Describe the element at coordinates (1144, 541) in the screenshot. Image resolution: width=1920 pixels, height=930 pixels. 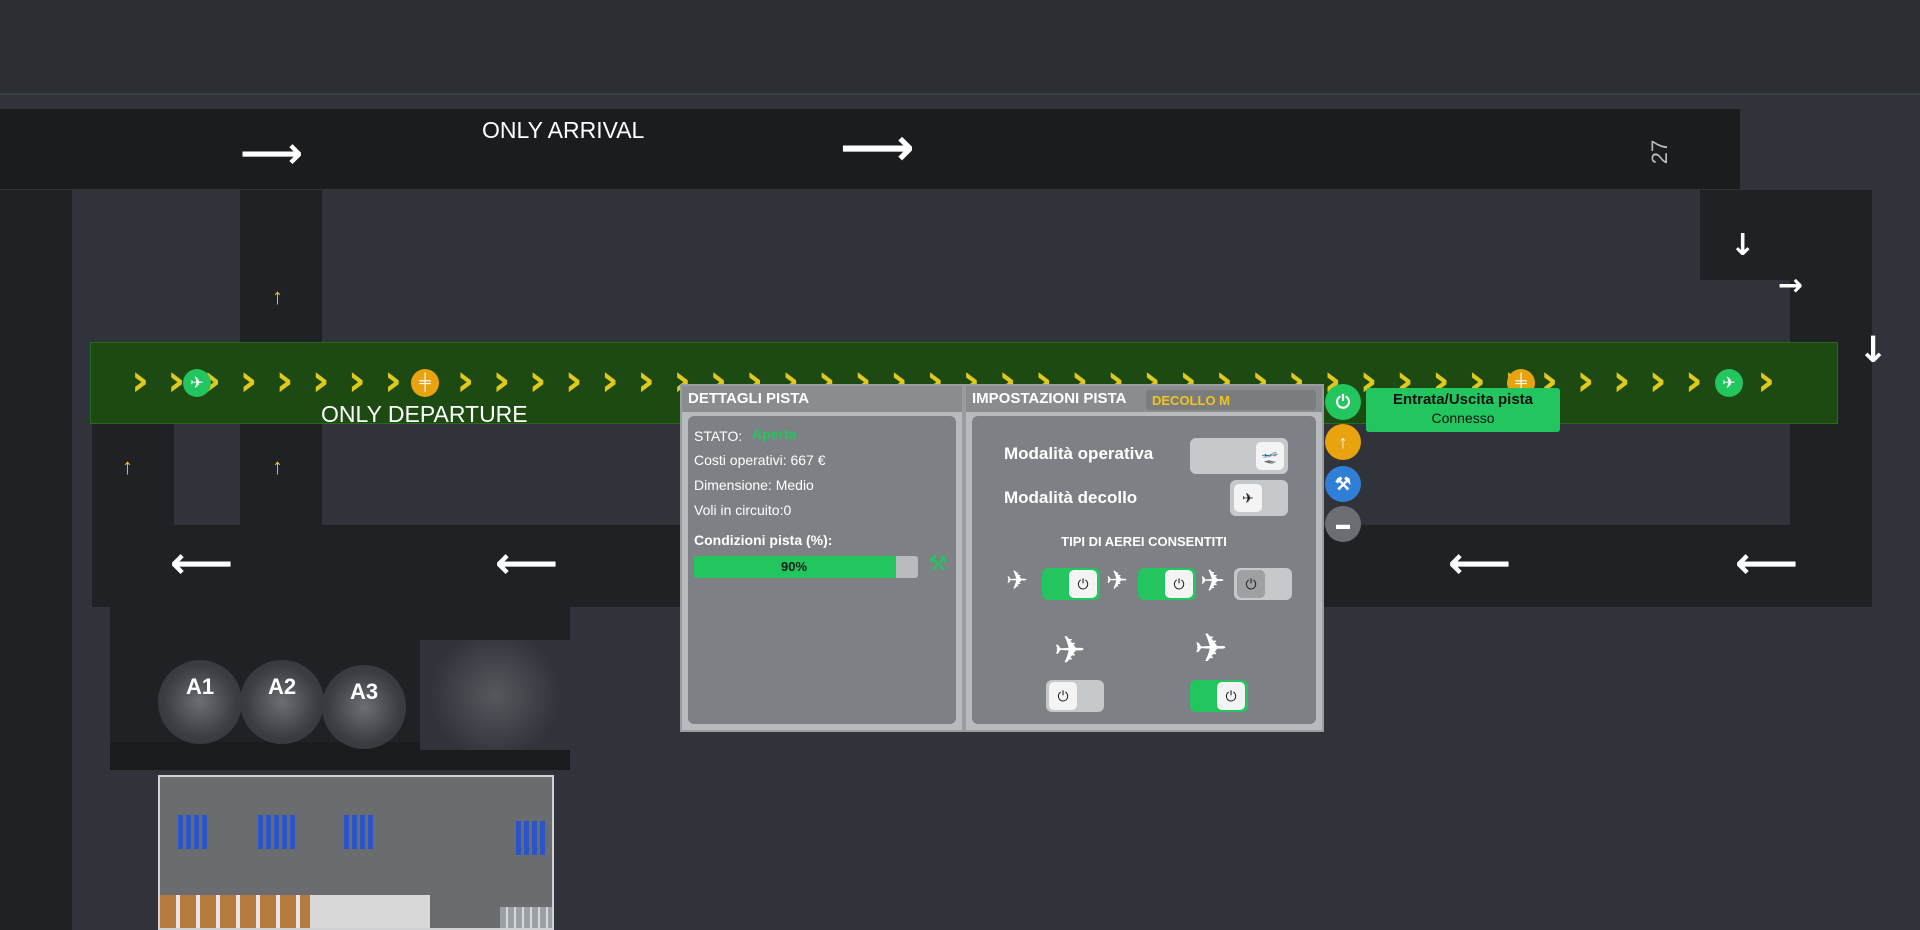
I see `types-title: TIPI DI AEREI CONSENTITI` at that location.